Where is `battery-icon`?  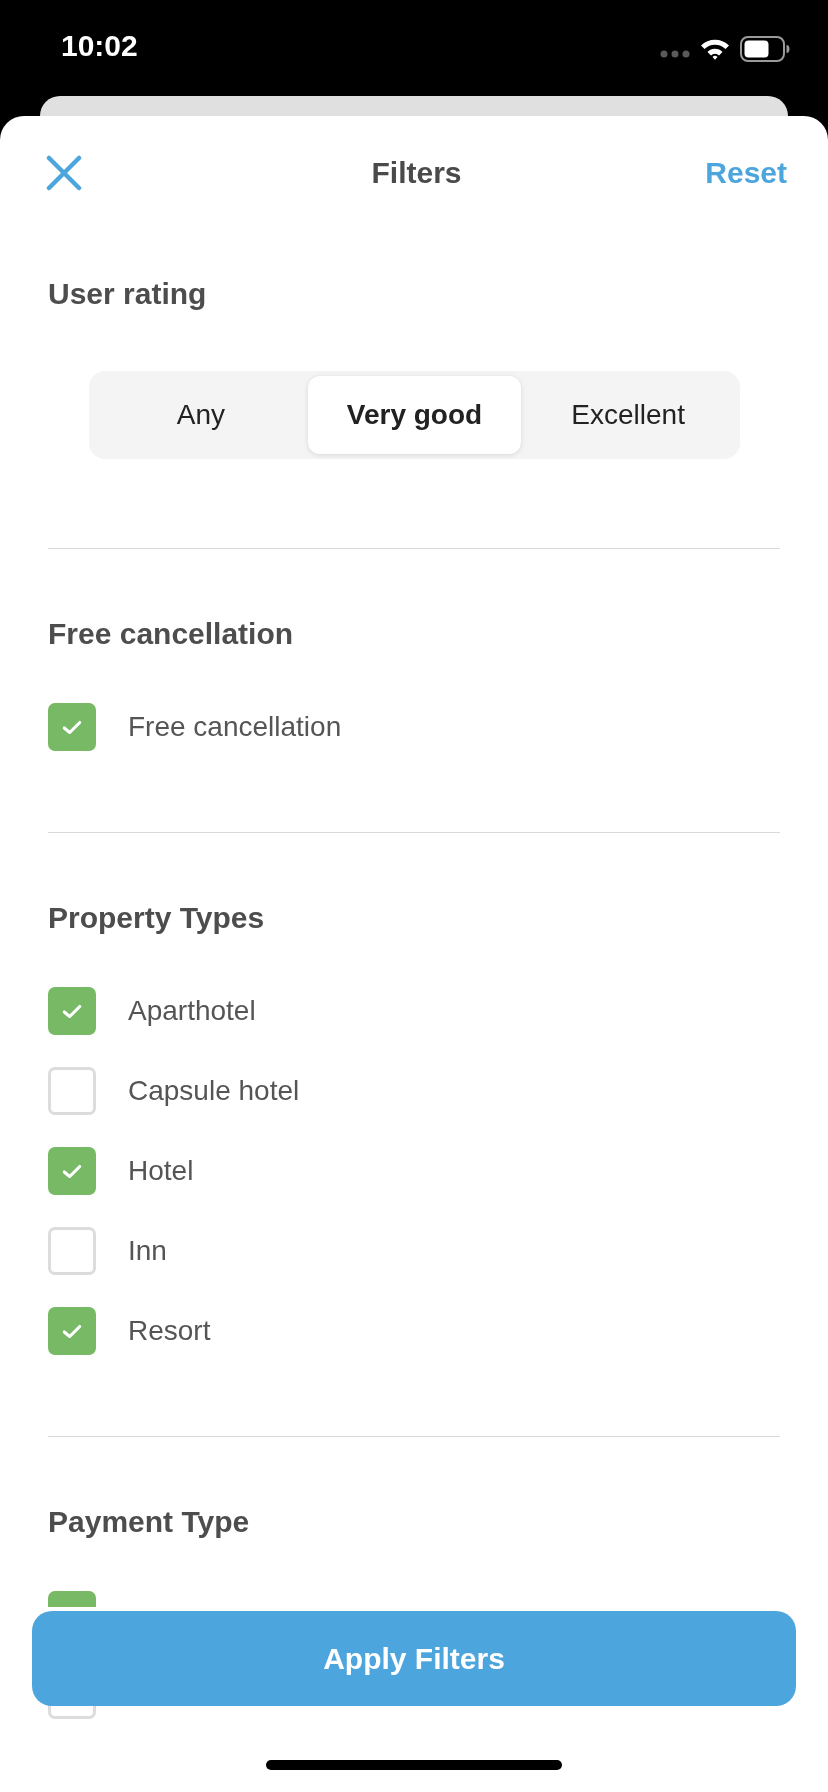 battery-icon is located at coordinates (765, 49).